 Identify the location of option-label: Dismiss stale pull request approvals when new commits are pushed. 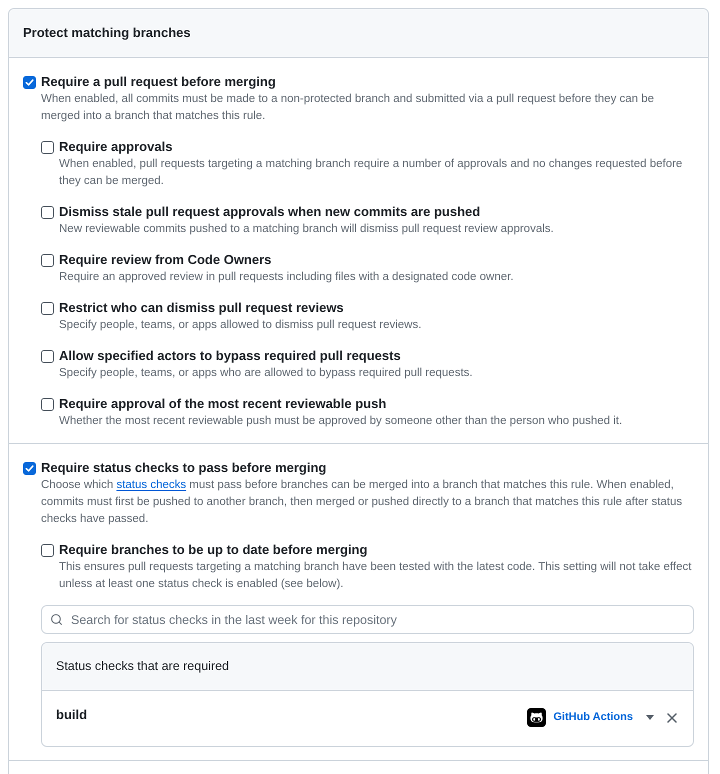
(269, 212).